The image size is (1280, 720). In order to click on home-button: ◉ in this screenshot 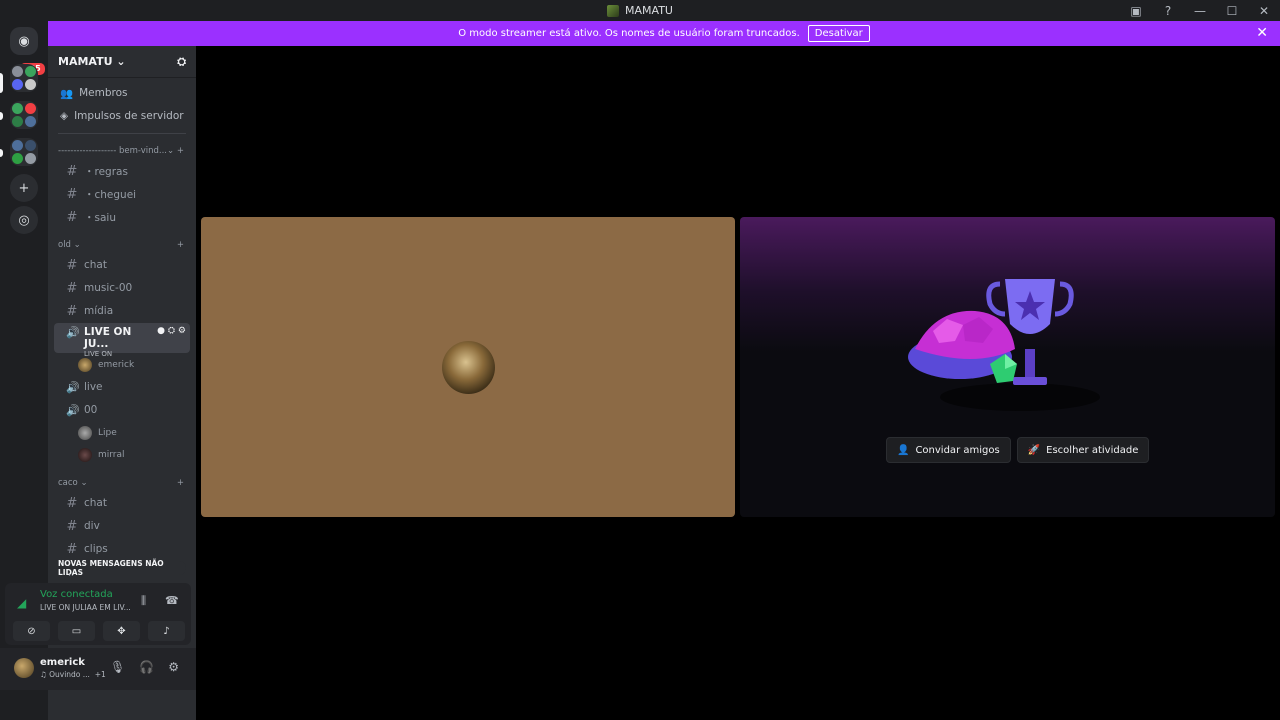, I will do `click(24, 41)`.